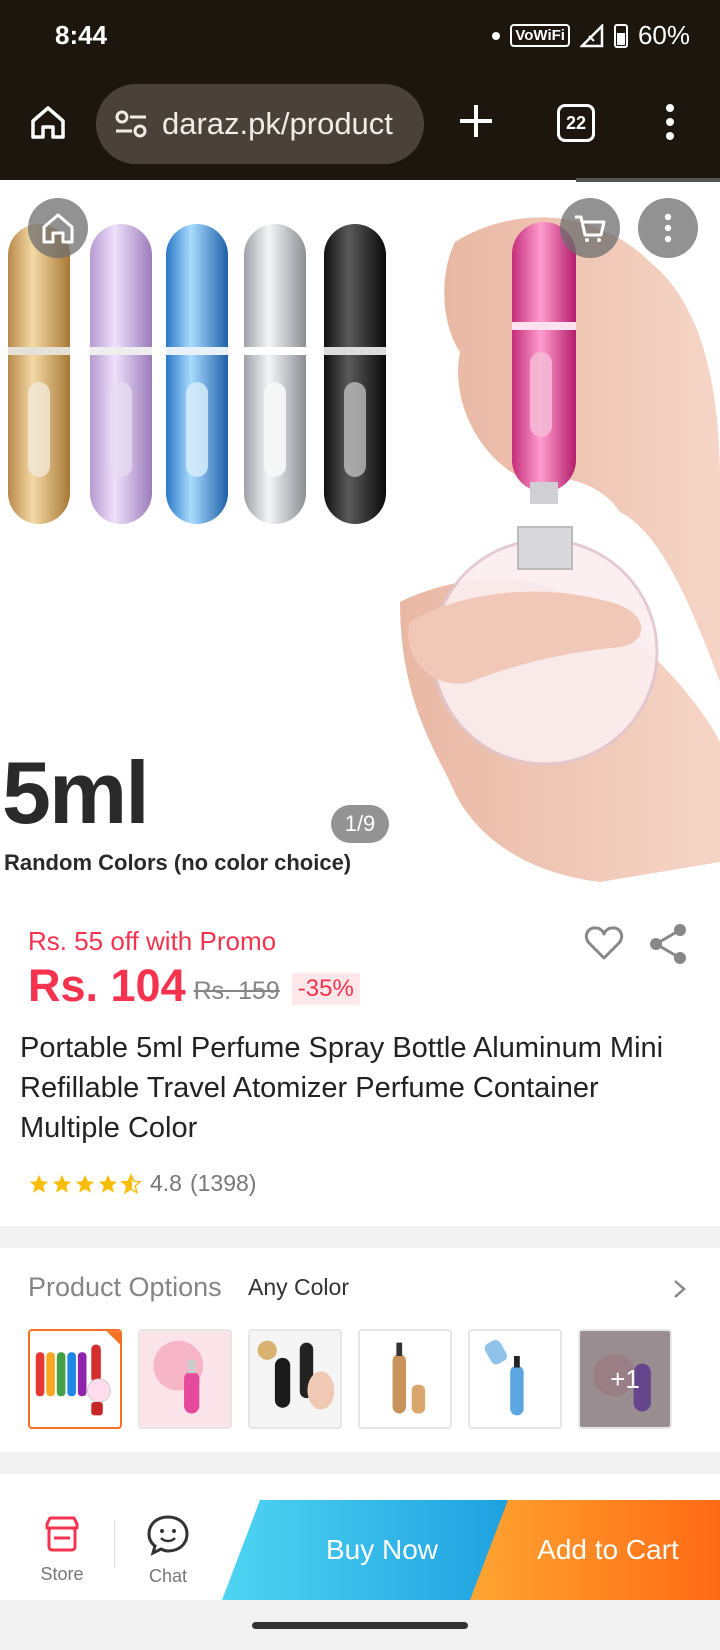  I want to click on browser-toolbar: daraz.pk/product 22, so click(360, 126).